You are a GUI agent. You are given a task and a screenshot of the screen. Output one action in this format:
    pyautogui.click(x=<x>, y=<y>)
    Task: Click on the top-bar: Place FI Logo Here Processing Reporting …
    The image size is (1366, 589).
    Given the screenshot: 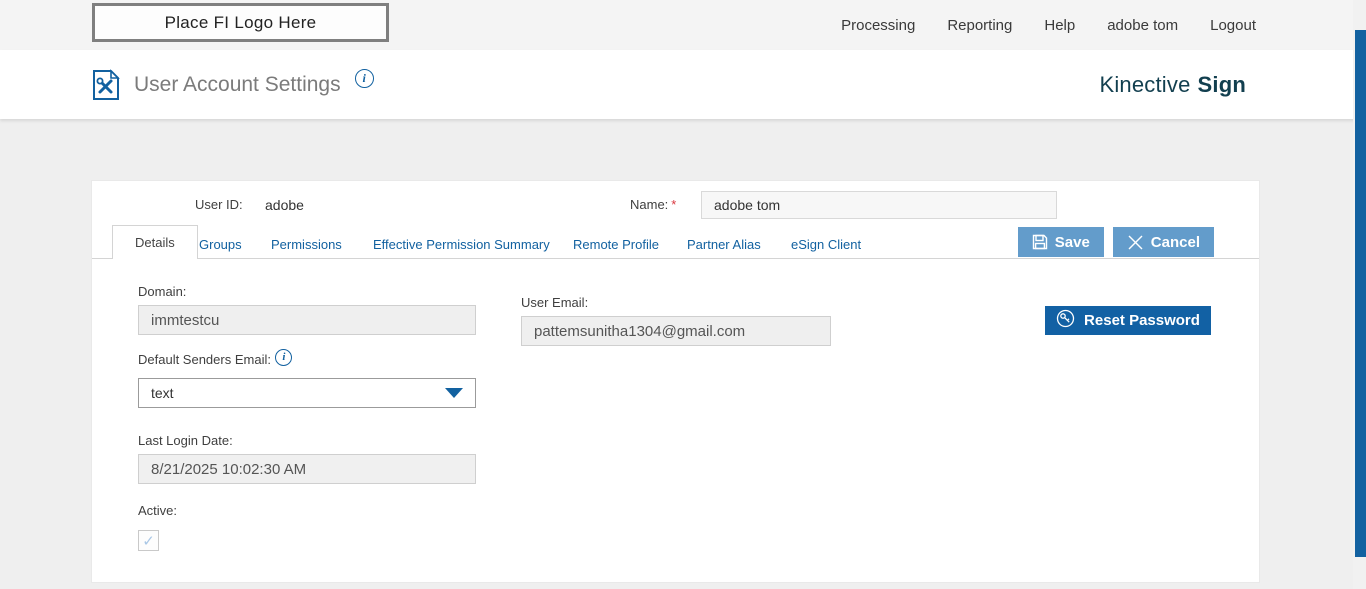 What is the action you would take?
    pyautogui.click(x=683, y=25)
    